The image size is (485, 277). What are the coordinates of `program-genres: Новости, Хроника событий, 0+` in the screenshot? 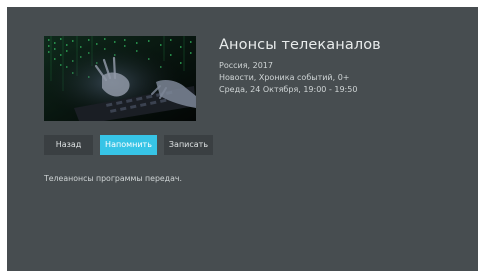 It's located at (284, 77).